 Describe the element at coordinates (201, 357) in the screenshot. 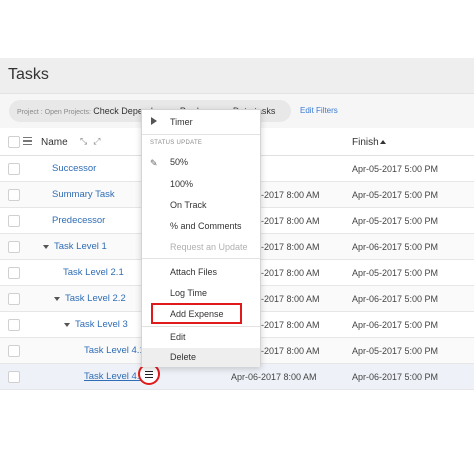

I see `menu-item-delete: Delete` at that location.